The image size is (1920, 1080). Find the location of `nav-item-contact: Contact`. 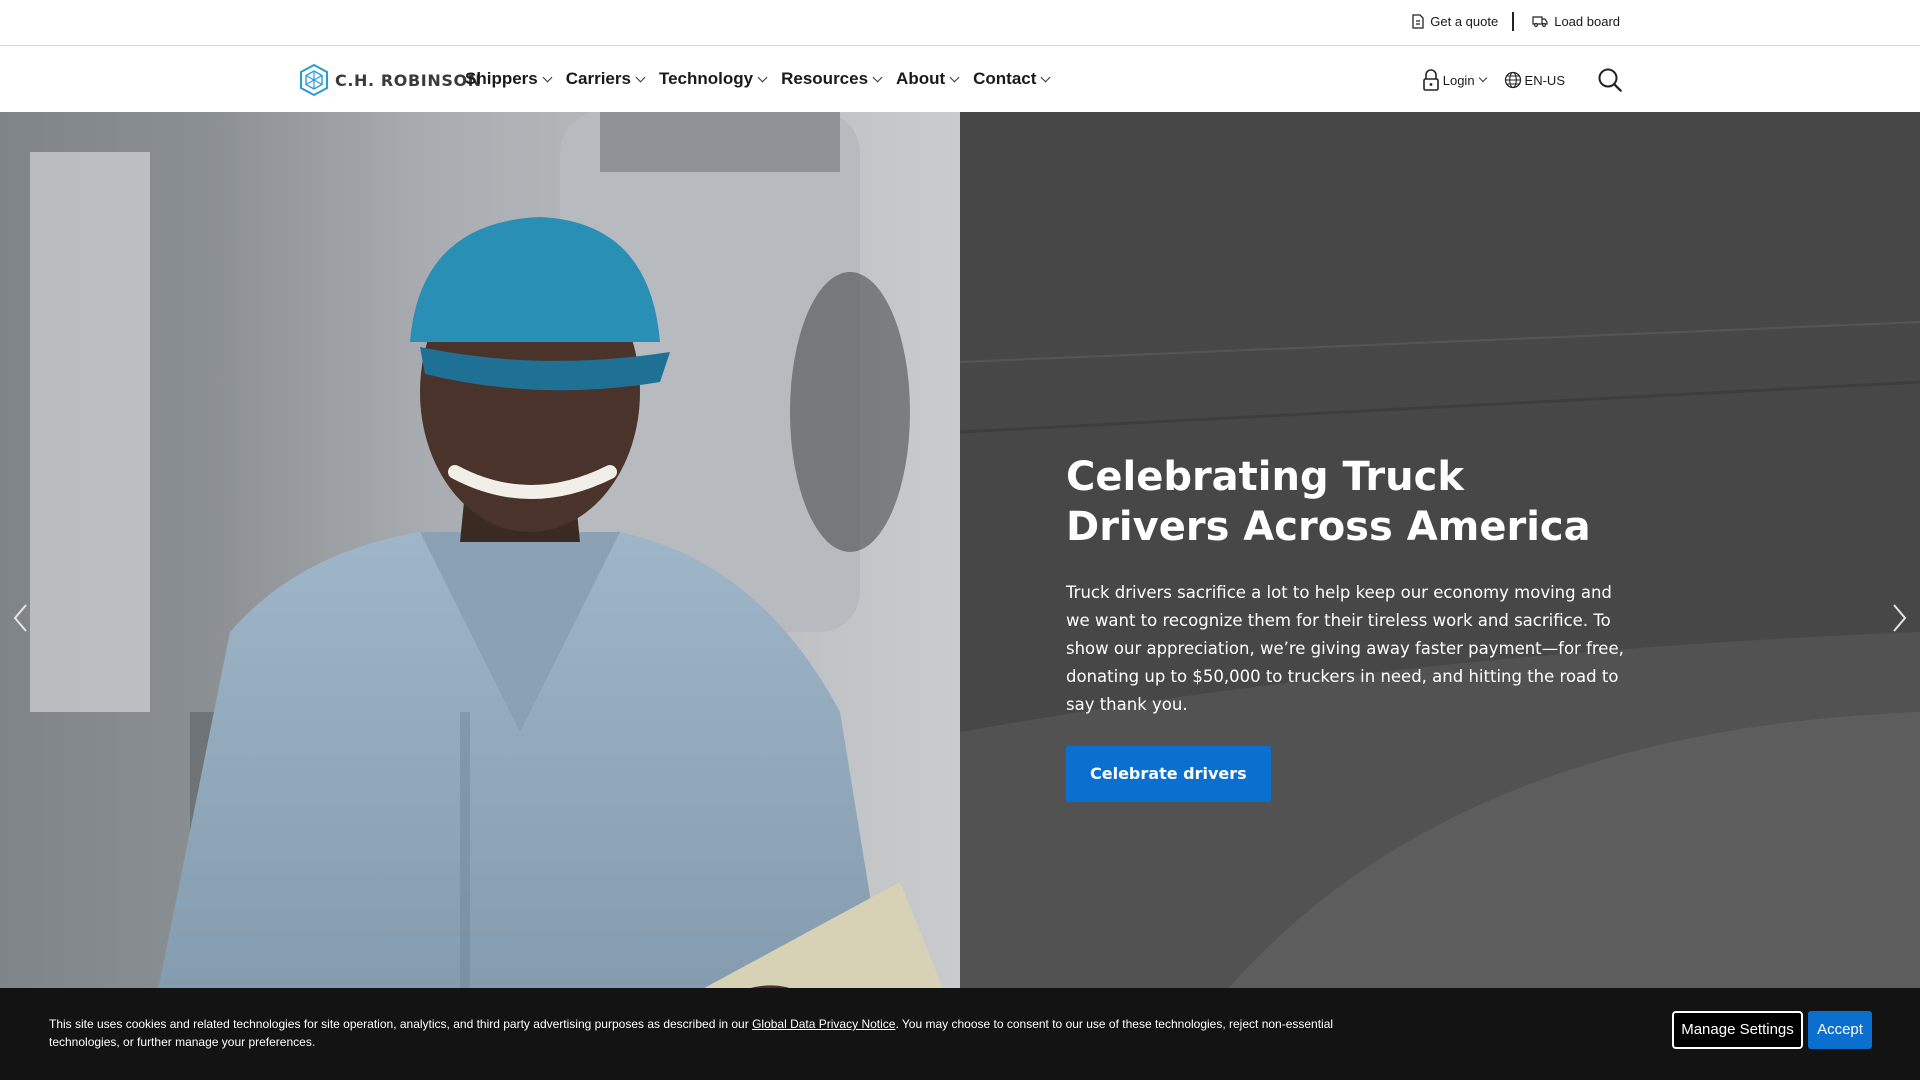

nav-item-contact: Contact is located at coordinates (1012, 79).